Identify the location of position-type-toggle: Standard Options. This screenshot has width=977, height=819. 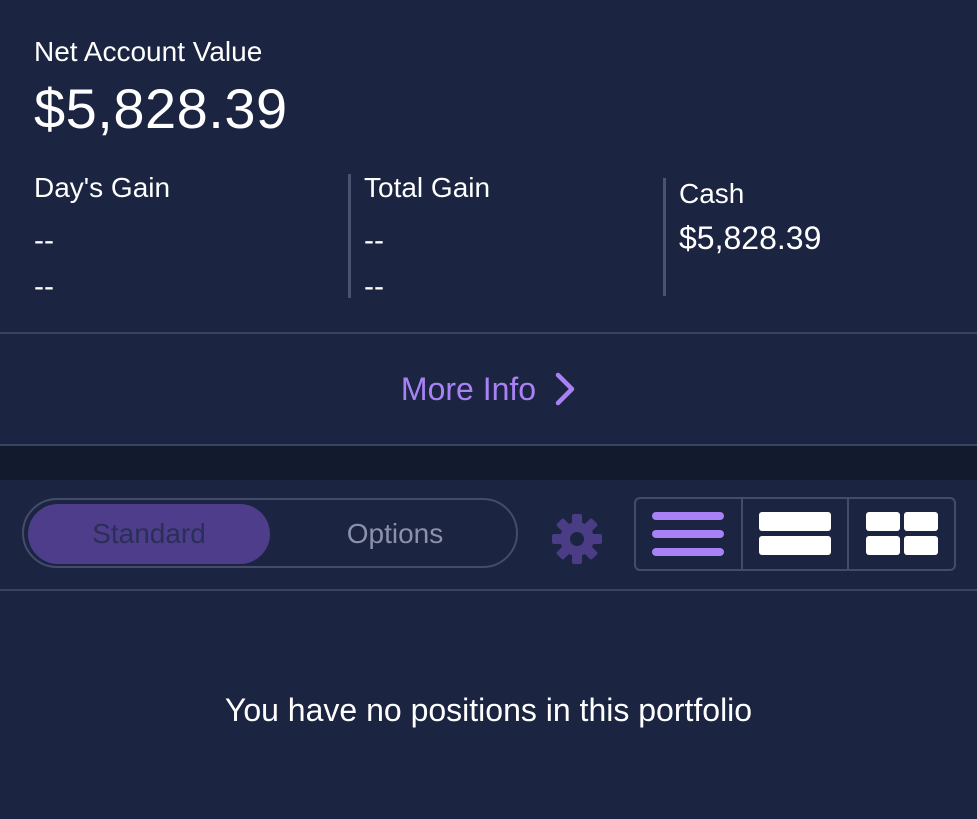
(270, 533).